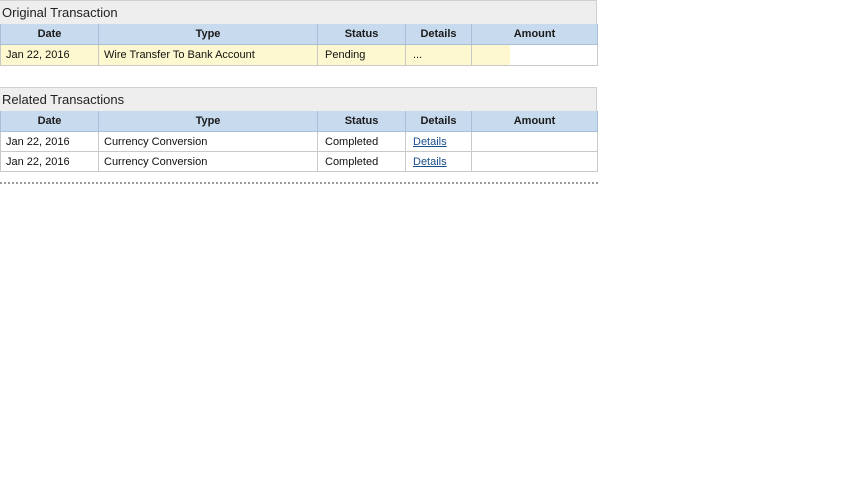 Image resolution: width=847 pixels, height=500 pixels. I want to click on status-cell: Pending, so click(361, 55).